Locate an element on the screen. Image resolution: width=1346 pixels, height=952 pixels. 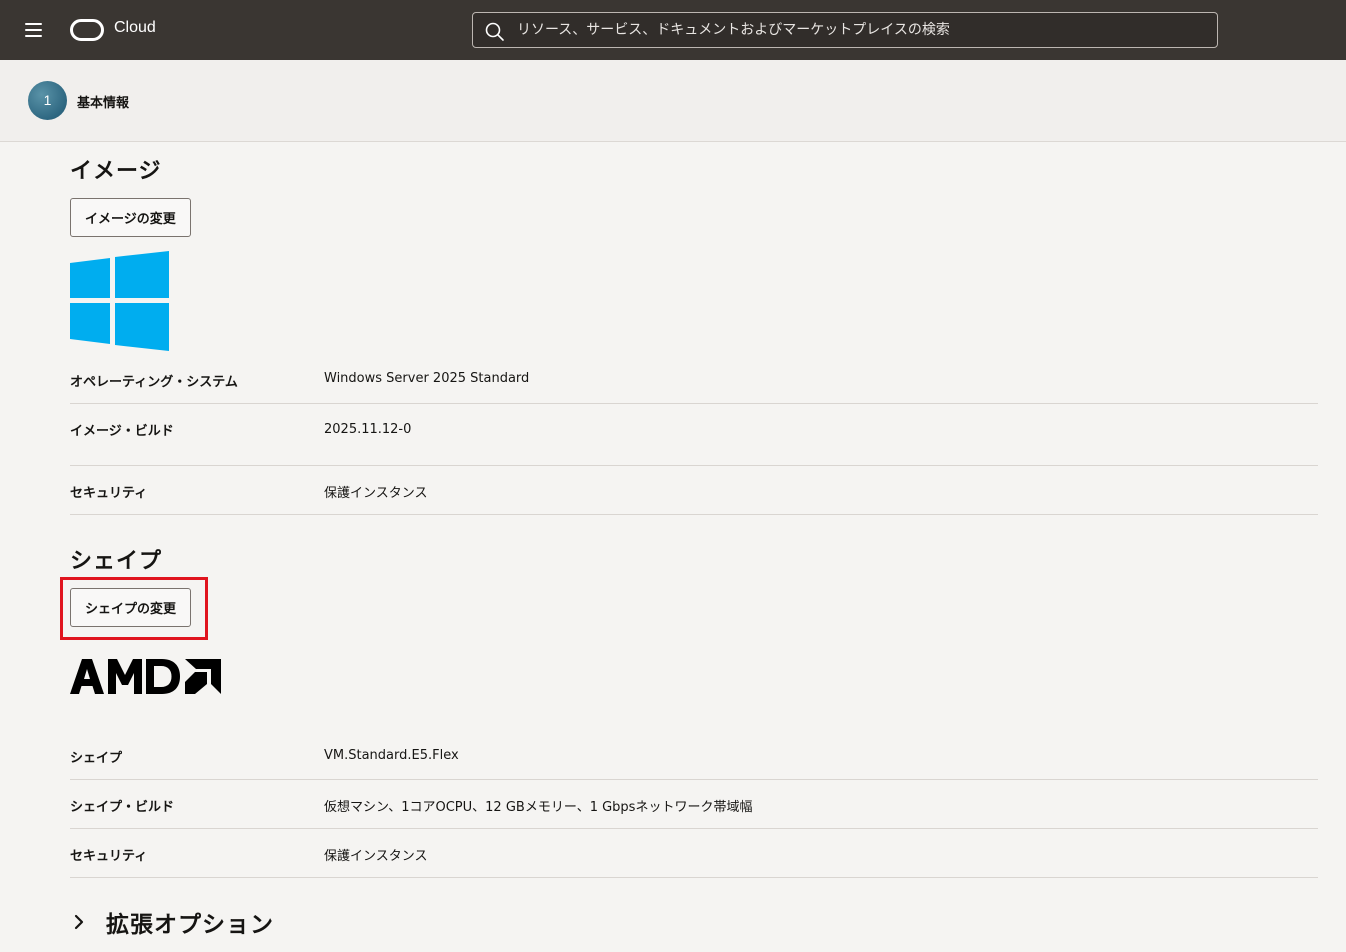
step-label-basic-info: 基本情報 is located at coordinates (103, 101).